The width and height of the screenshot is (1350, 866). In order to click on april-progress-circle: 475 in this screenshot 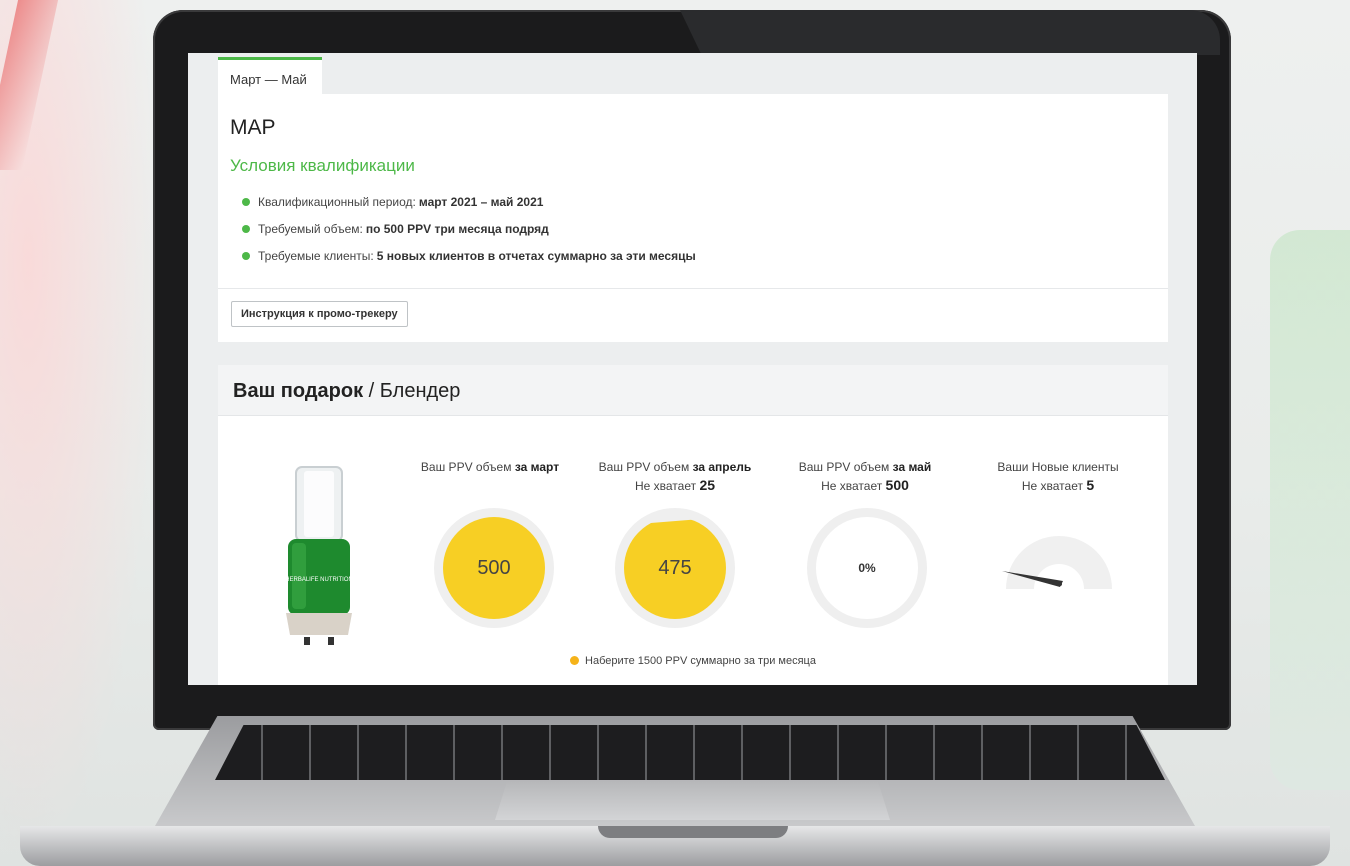, I will do `click(675, 568)`.